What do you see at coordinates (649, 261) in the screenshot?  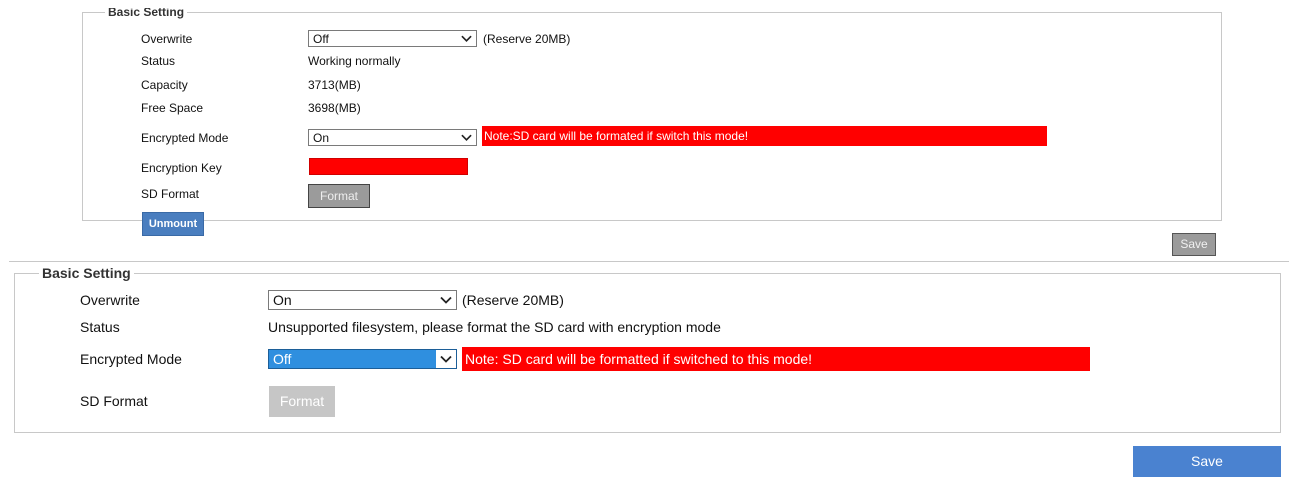 I see `section-divider` at bounding box center [649, 261].